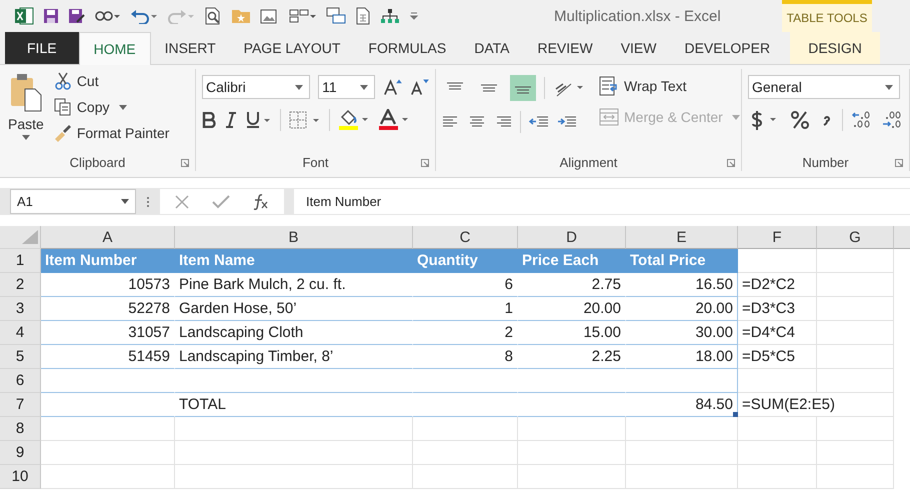 The image size is (910, 490). What do you see at coordinates (26, 111) in the screenshot?
I see `paste-button: Paste` at bounding box center [26, 111].